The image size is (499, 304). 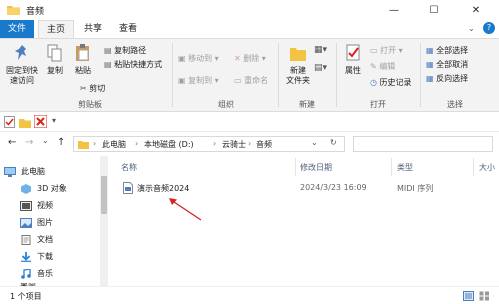 What do you see at coordinates (249, 29) in the screenshot?
I see `ribbon-tabs: 文件 主页 共享 查看 ⌄ ?` at bounding box center [249, 29].